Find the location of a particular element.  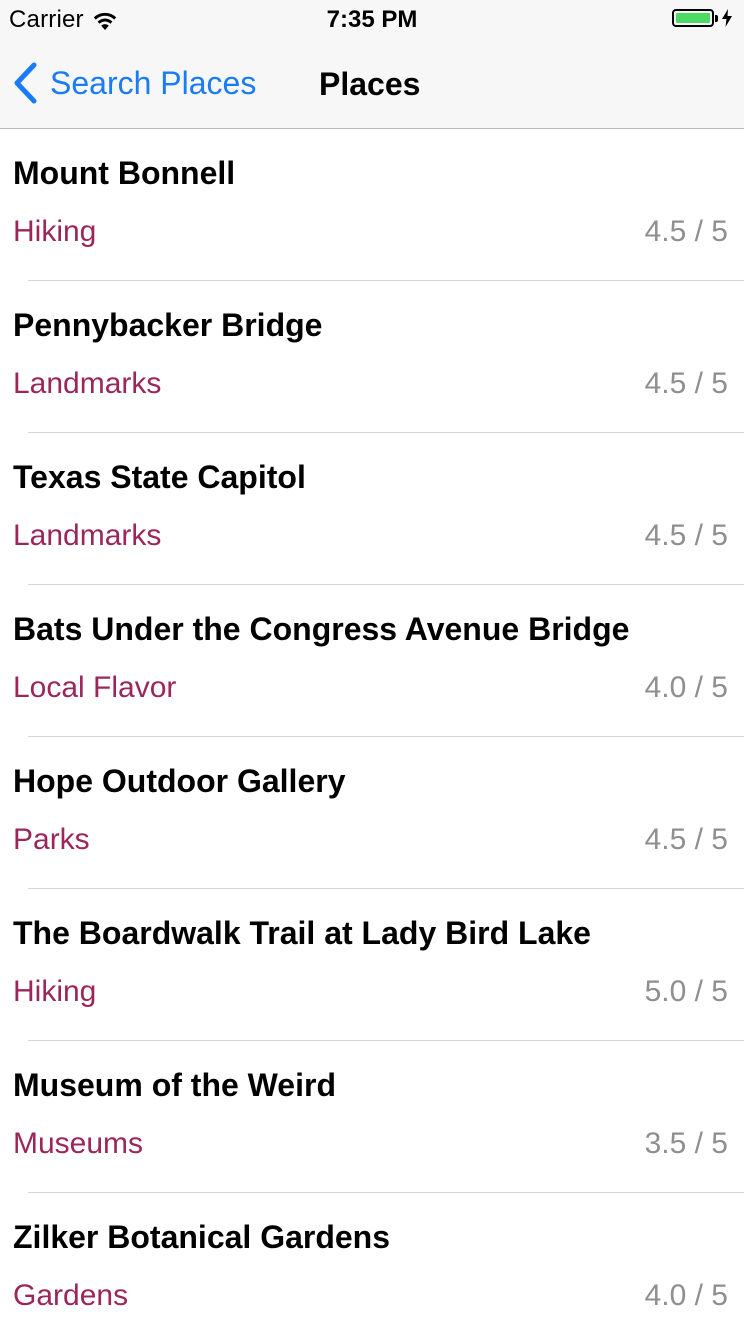

charging-bolt-icon is located at coordinates (727, 18).